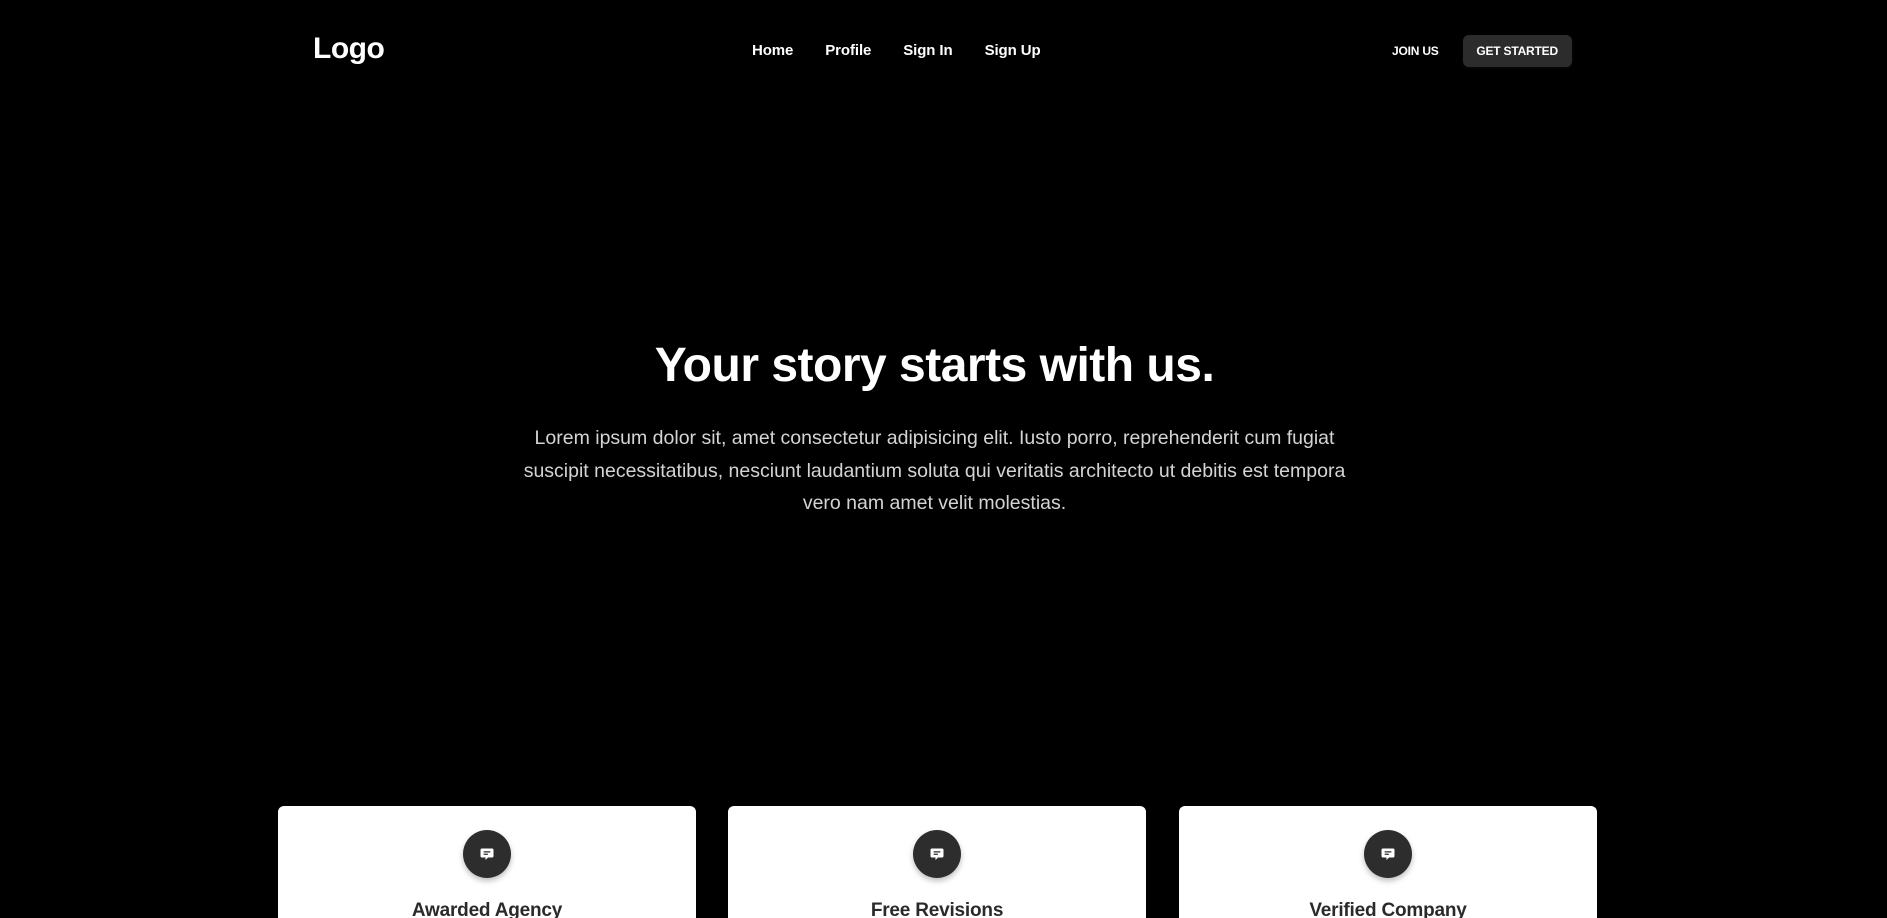 The width and height of the screenshot is (1887, 918). Describe the element at coordinates (487, 909) in the screenshot. I see `card-title: Awarded Agency` at that location.